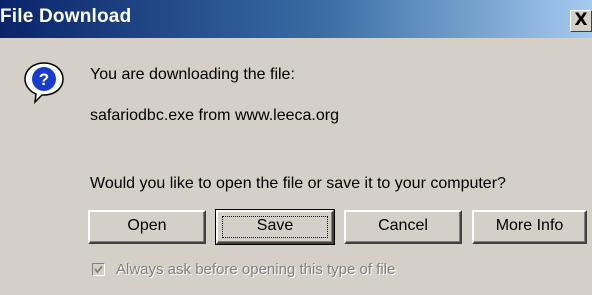 The width and height of the screenshot is (592, 295). What do you see at coordinates (529, 227) in the screenshot?
I see `more-info-button: More Info` at bounding box center [529, 227].